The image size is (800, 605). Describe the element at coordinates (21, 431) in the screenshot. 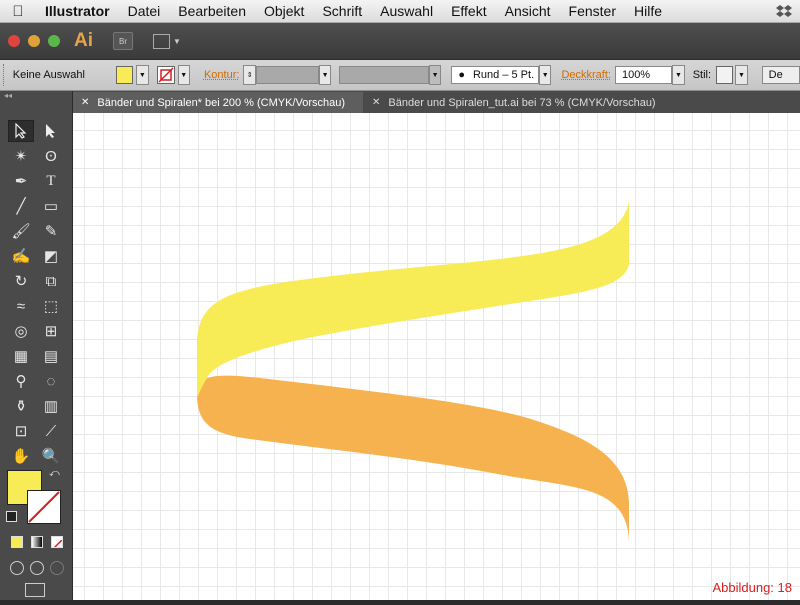

I see `artboard-tool-icon: ⊡` at that location.